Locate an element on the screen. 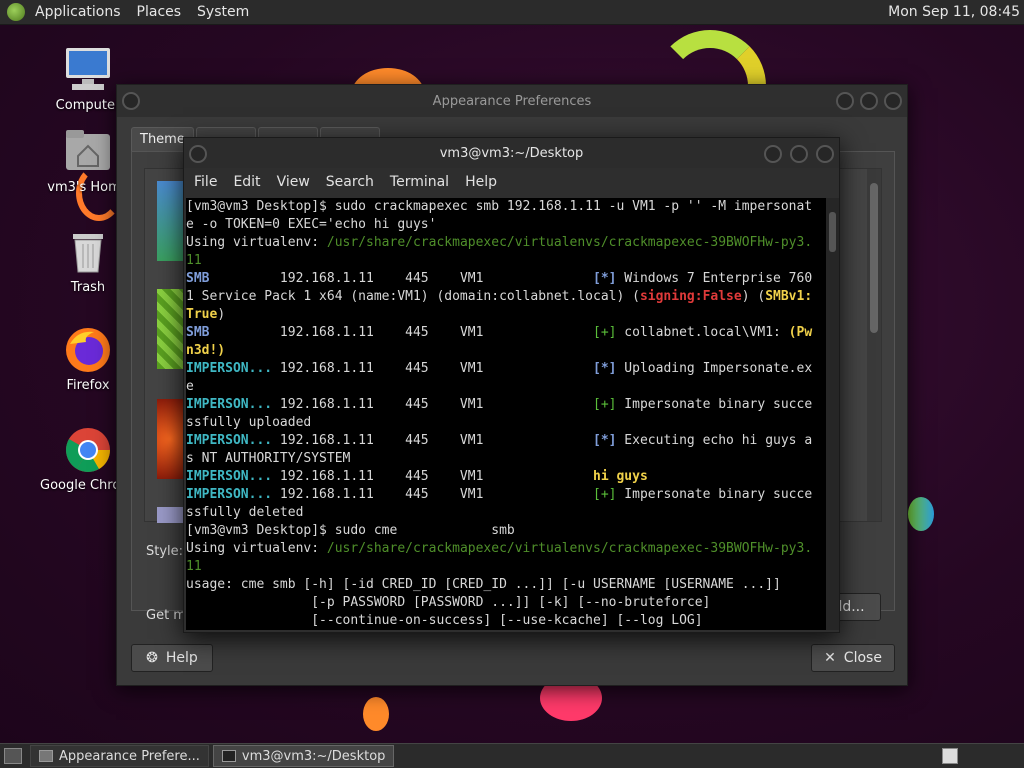 The width and height of the screenshot is (1024, 768). terminal-line: n3d!) is located at coordinates (506, 351).